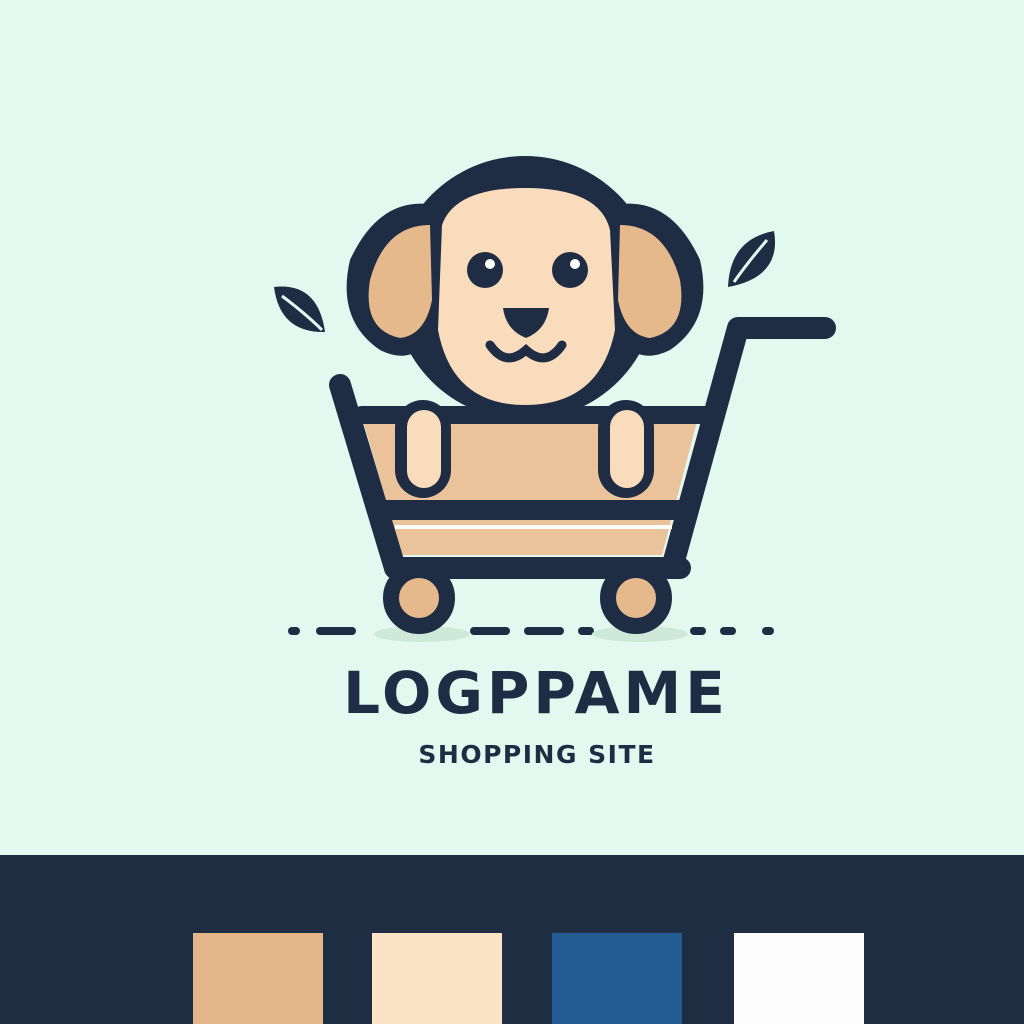 The image size is (1024, 1024). What do you see at coordinates (536, 693) in the screenshot?
I see `brand-name: LOGPPAME` at bounding box center [536, 693].